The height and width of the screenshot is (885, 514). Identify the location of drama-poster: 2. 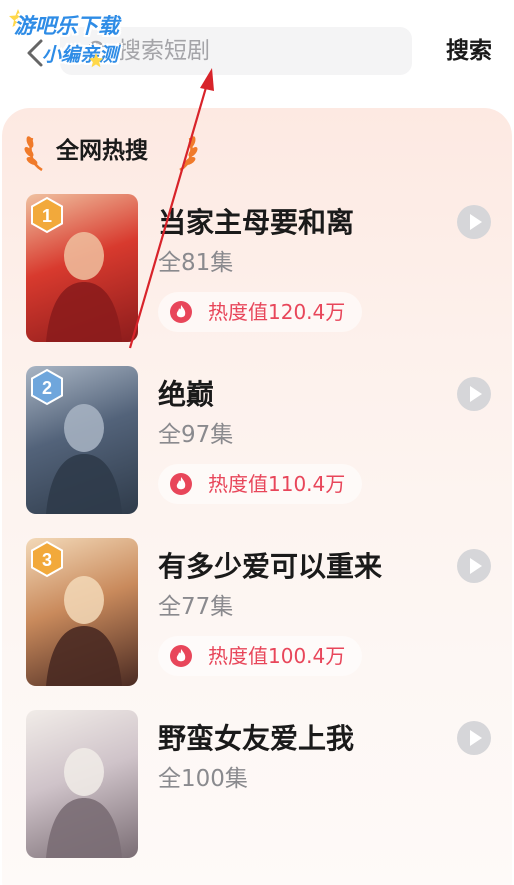
(82, 440).